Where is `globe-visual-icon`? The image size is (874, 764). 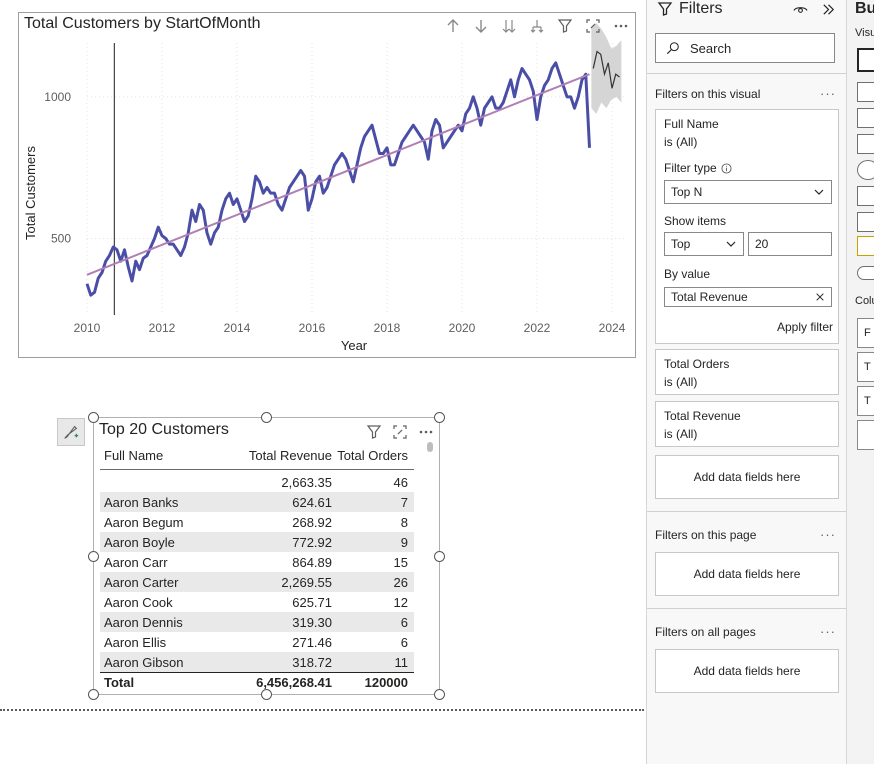
globe-visual-icon is located at coordinates (865, 170).